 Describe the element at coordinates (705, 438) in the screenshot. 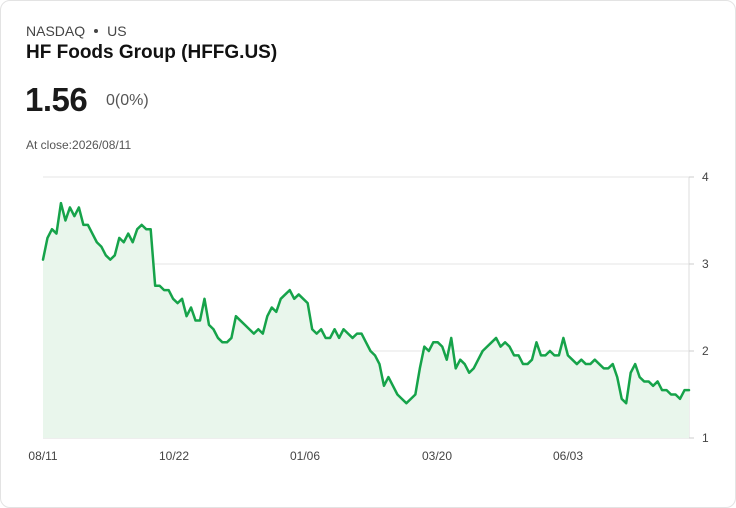

I see `y-tick-label: 1` at that location.